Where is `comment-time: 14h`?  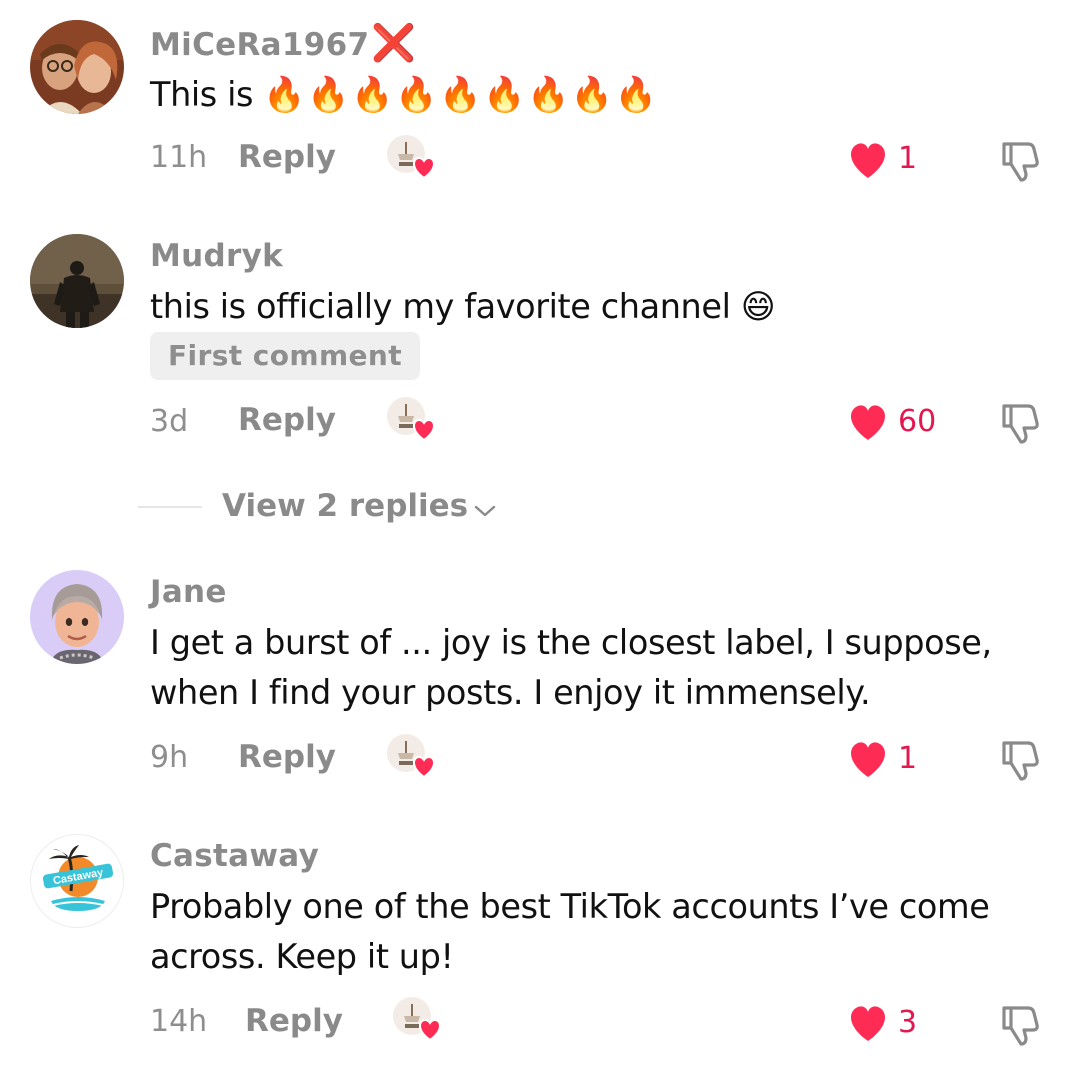 comment-time: 14h is located at coordinates (179, 1021).